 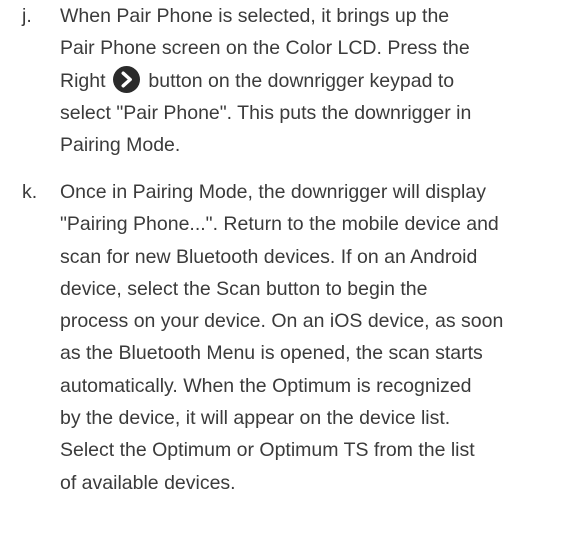 I want to click on step-letter: j., so click(x=27, y=16).